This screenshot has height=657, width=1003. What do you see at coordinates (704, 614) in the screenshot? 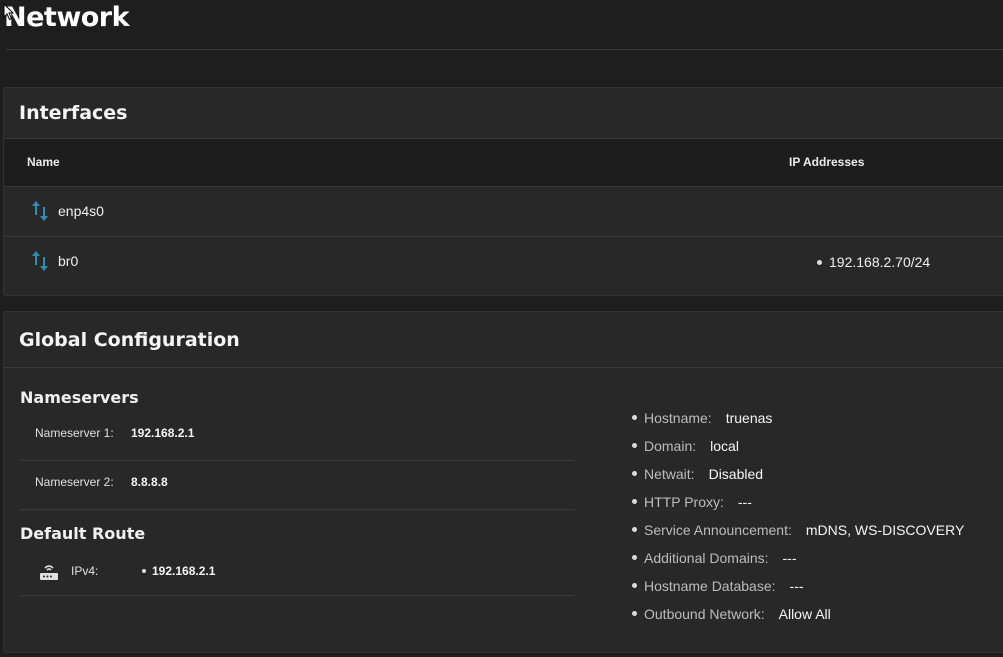
I see `info-label: Outbound Network:` at bounding box center [704, 614].